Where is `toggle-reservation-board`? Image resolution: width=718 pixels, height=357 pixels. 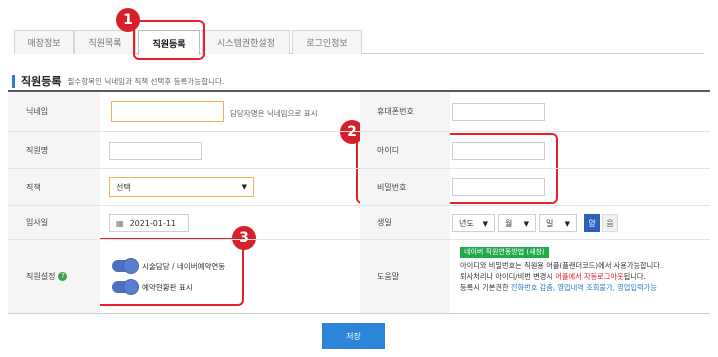 toggle-reservation-board is located at coordinates (125, 287).